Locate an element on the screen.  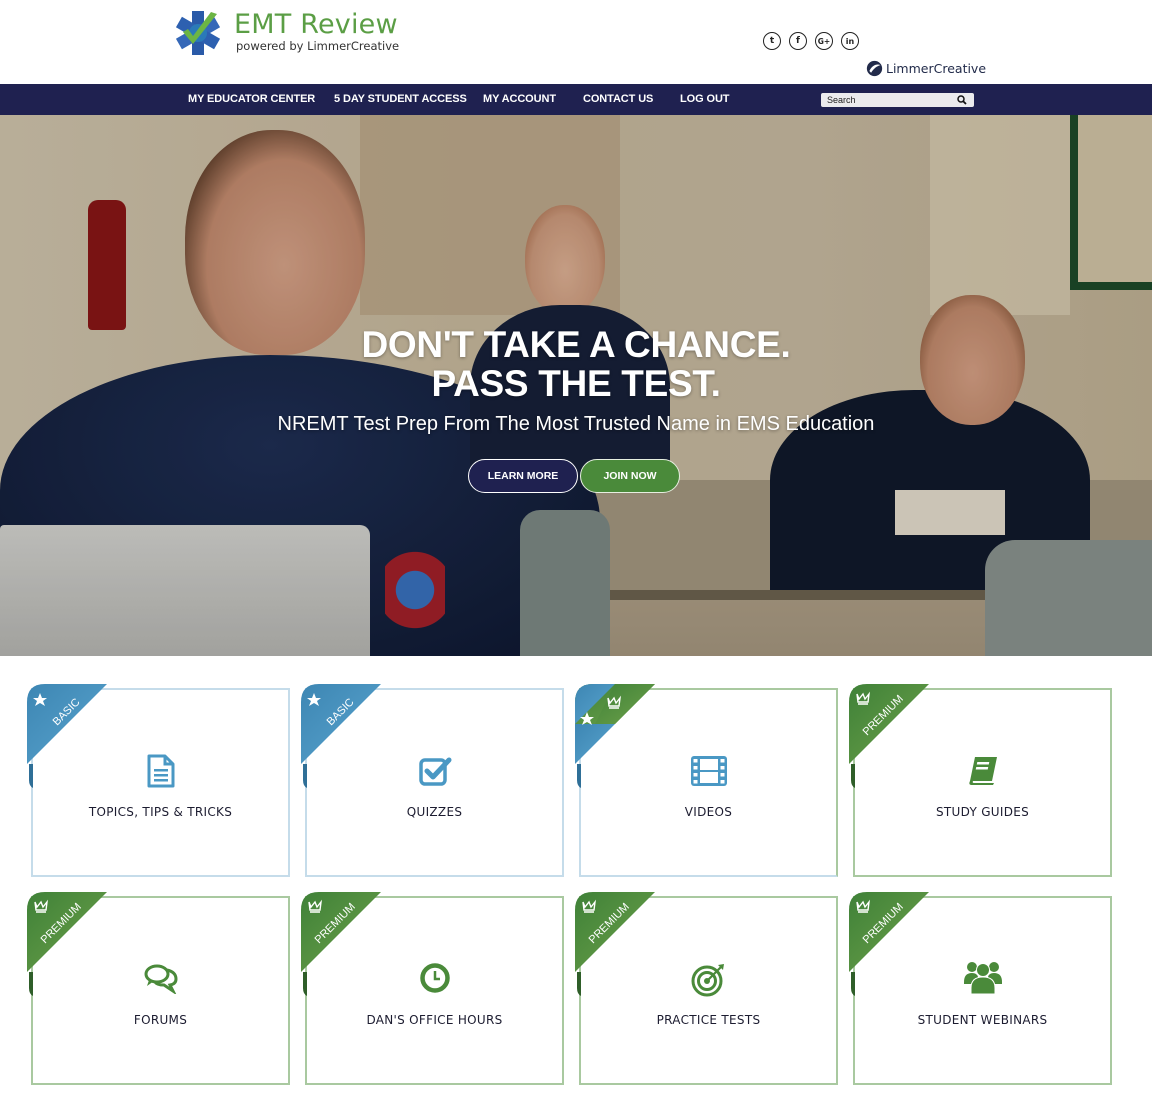
linkedin-icon: in is located at coordinates (850, 41).